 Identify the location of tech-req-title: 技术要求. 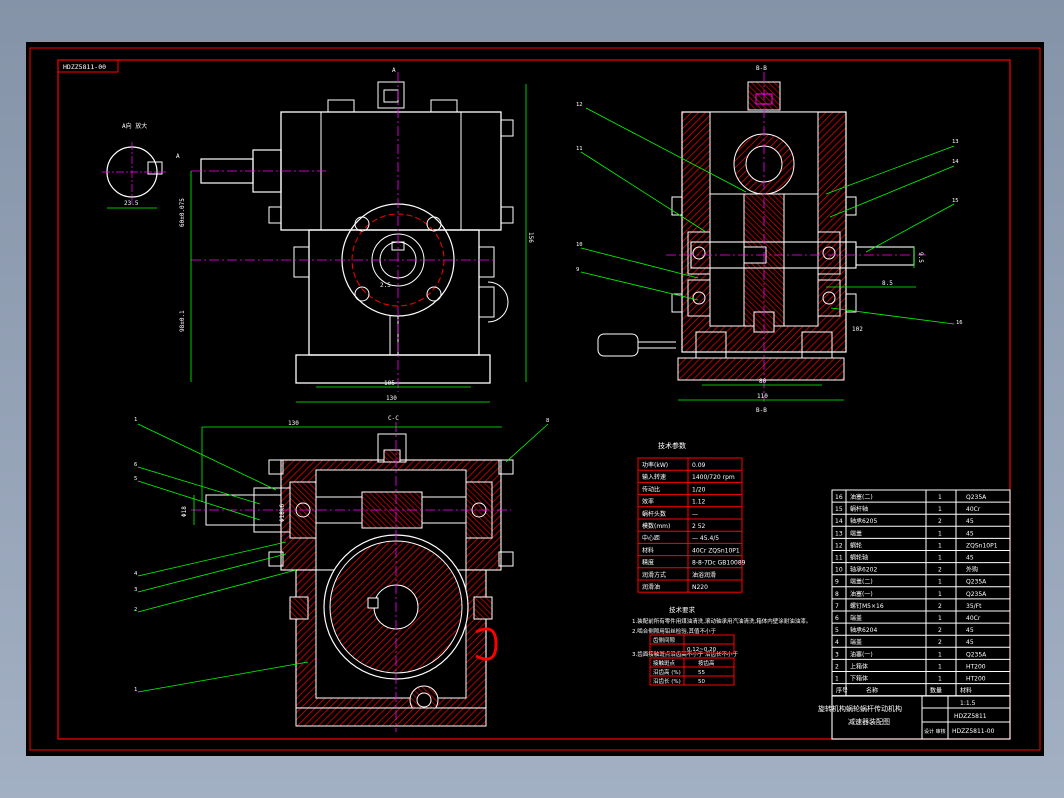
(682, 609).